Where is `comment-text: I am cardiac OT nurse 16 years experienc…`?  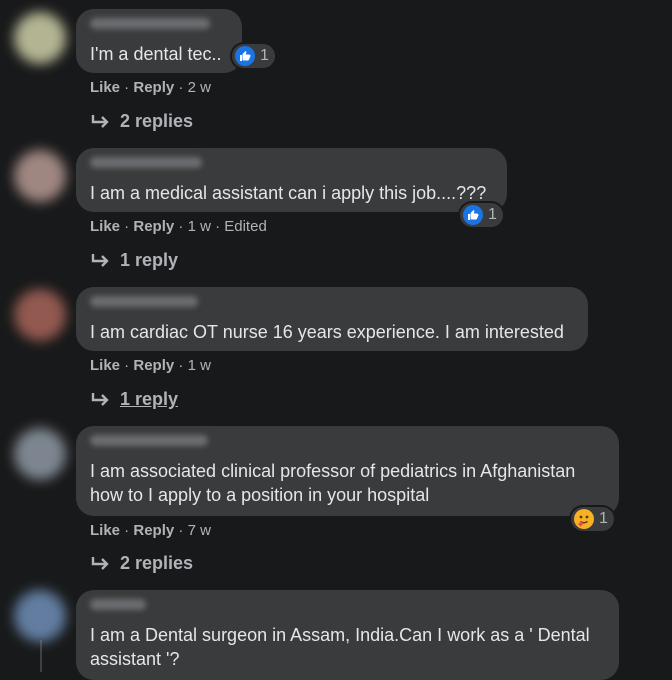 comment-text: I am cardiac OT nurse 16 years experienc… is located at coordinates (327, 332).